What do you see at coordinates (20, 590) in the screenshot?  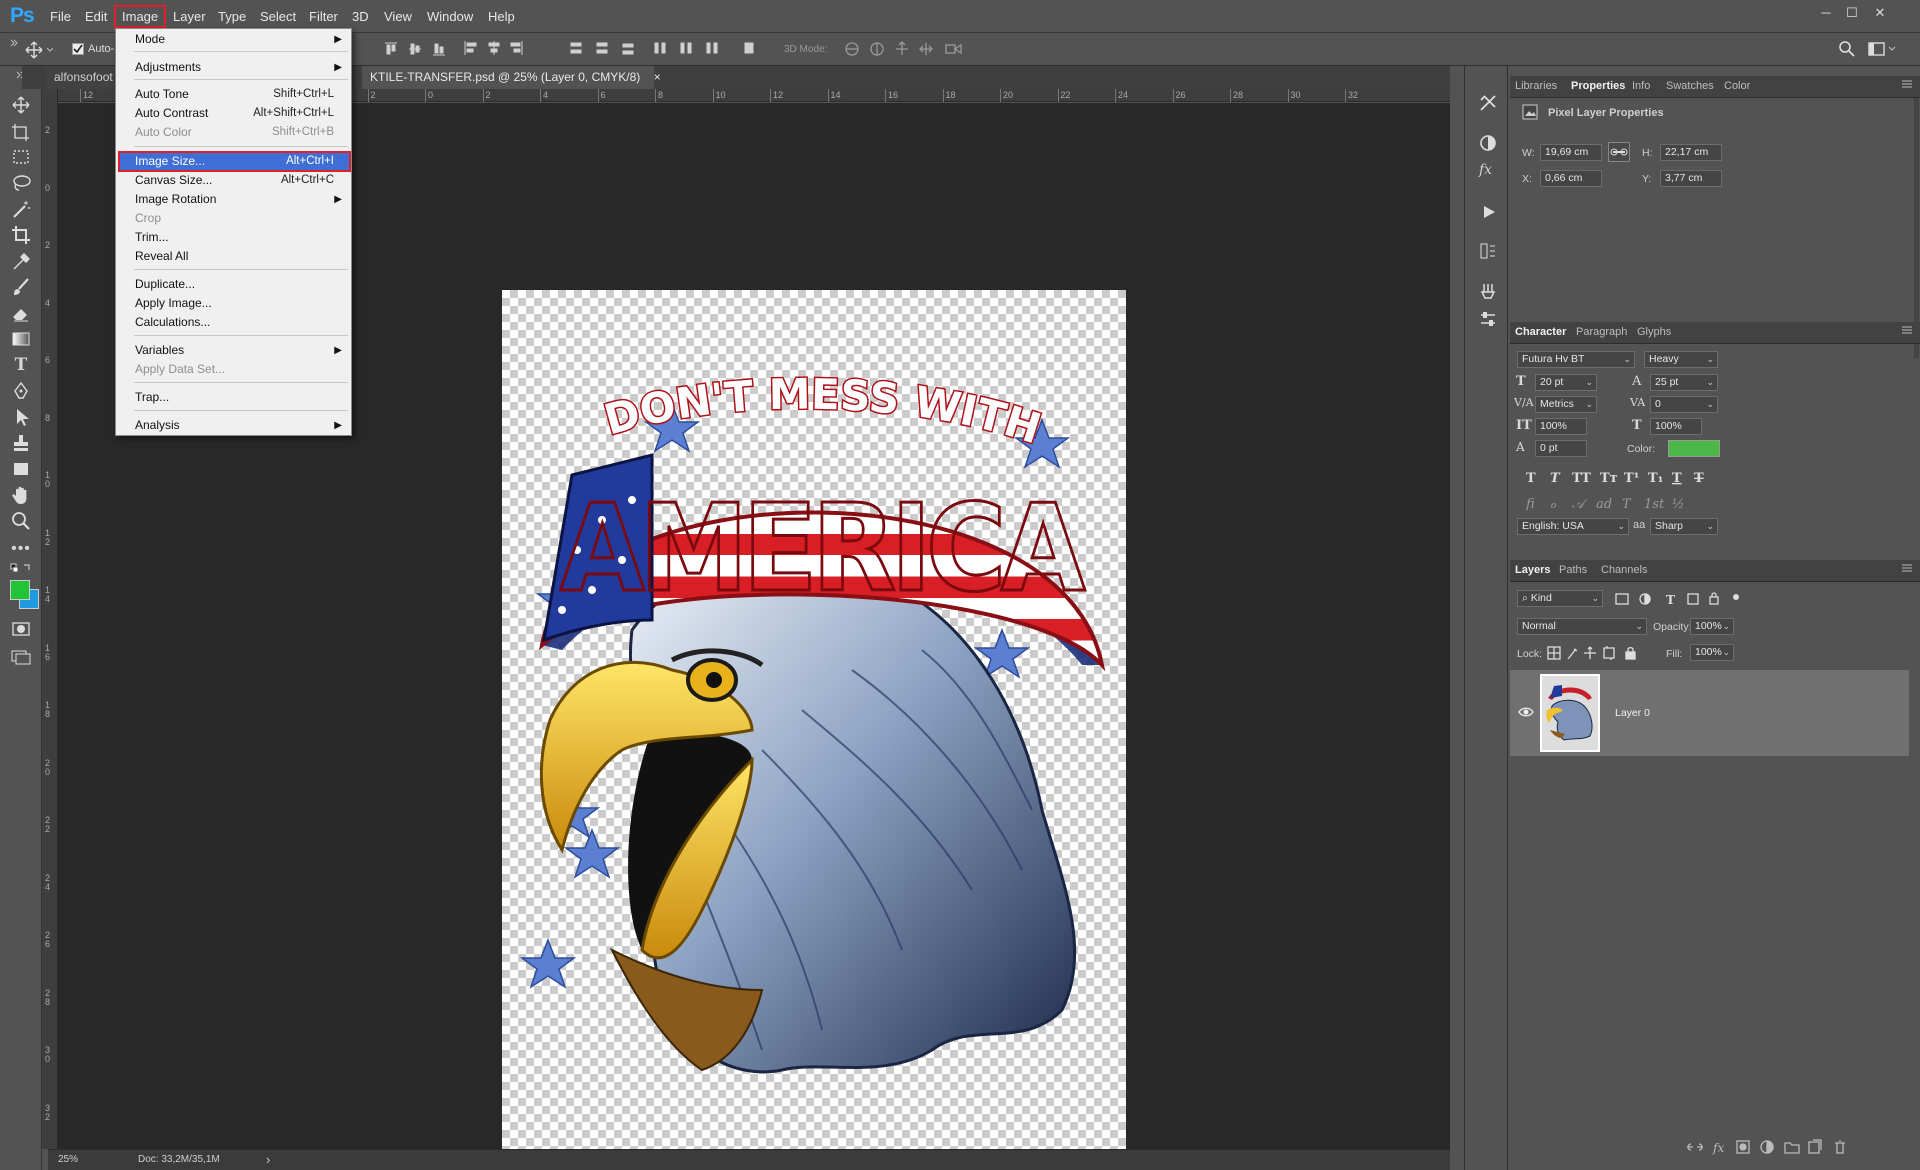 I see `foreground-color-swatch` at bounding box center [20, 590].